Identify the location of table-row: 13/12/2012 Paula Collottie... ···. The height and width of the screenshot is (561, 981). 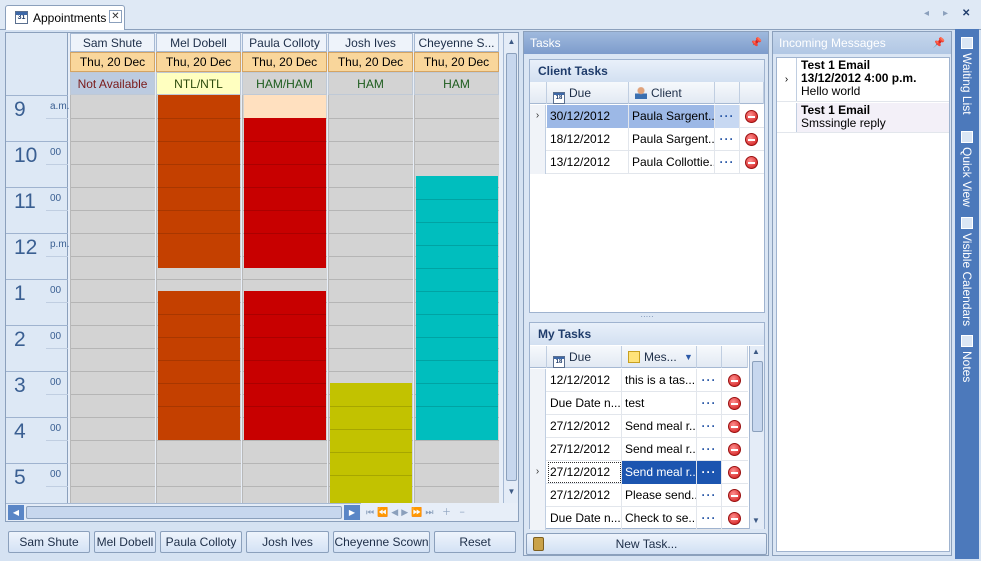
(647, 162).